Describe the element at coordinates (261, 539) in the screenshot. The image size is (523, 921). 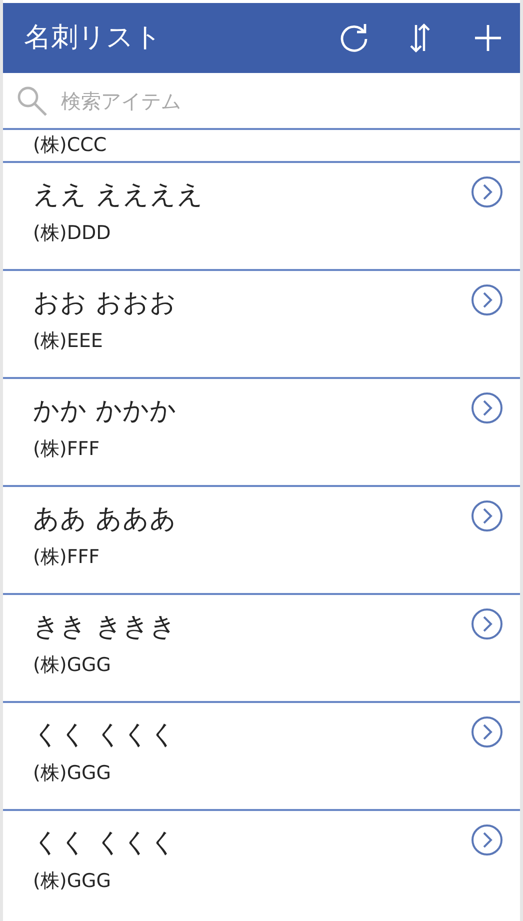
I see `card-list-item: ああ あああ (株)FFF` at that location.